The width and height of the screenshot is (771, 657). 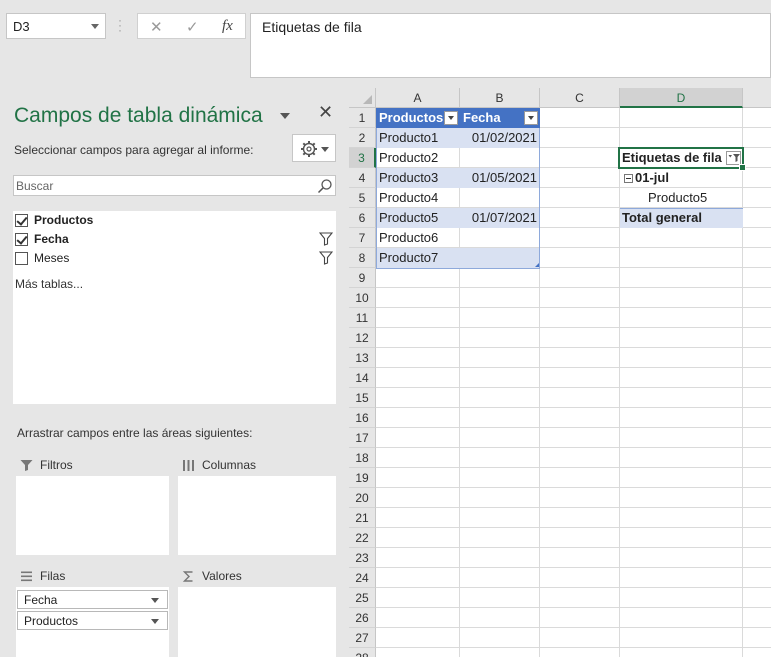 What do you see at coordinates (418, 138) in the screenshot?
I see `cell-a2: Producto1` at bounding box center [418, 138].